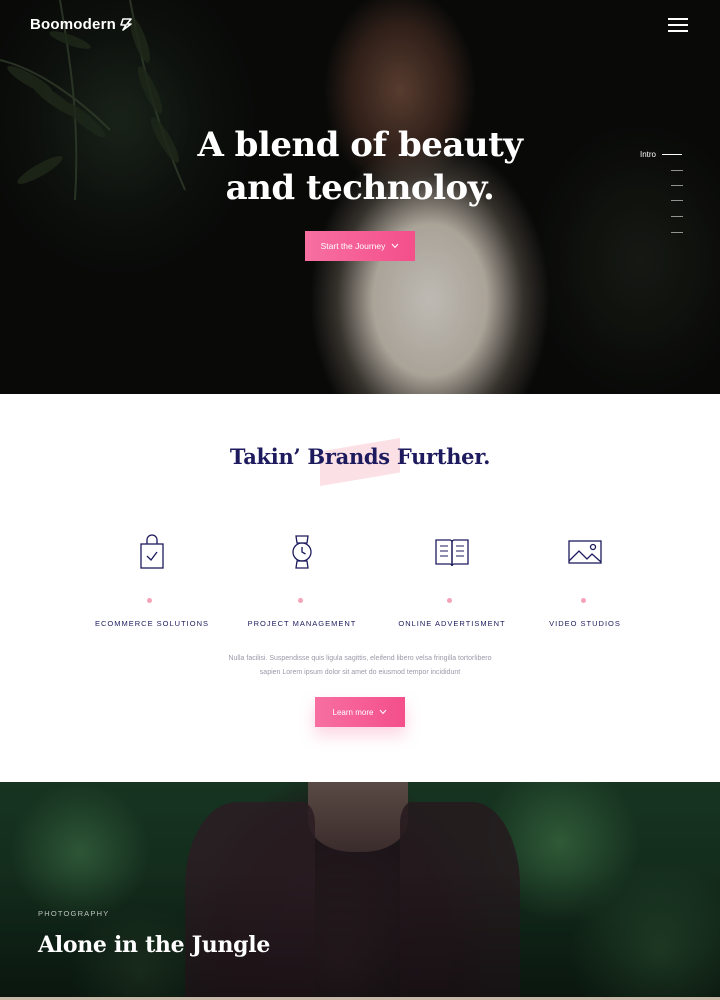 This screenshot has height=1000, width=720. Describe the element at coordinates (302, 552) in the screenshot. I see `watch-icon` at that location.